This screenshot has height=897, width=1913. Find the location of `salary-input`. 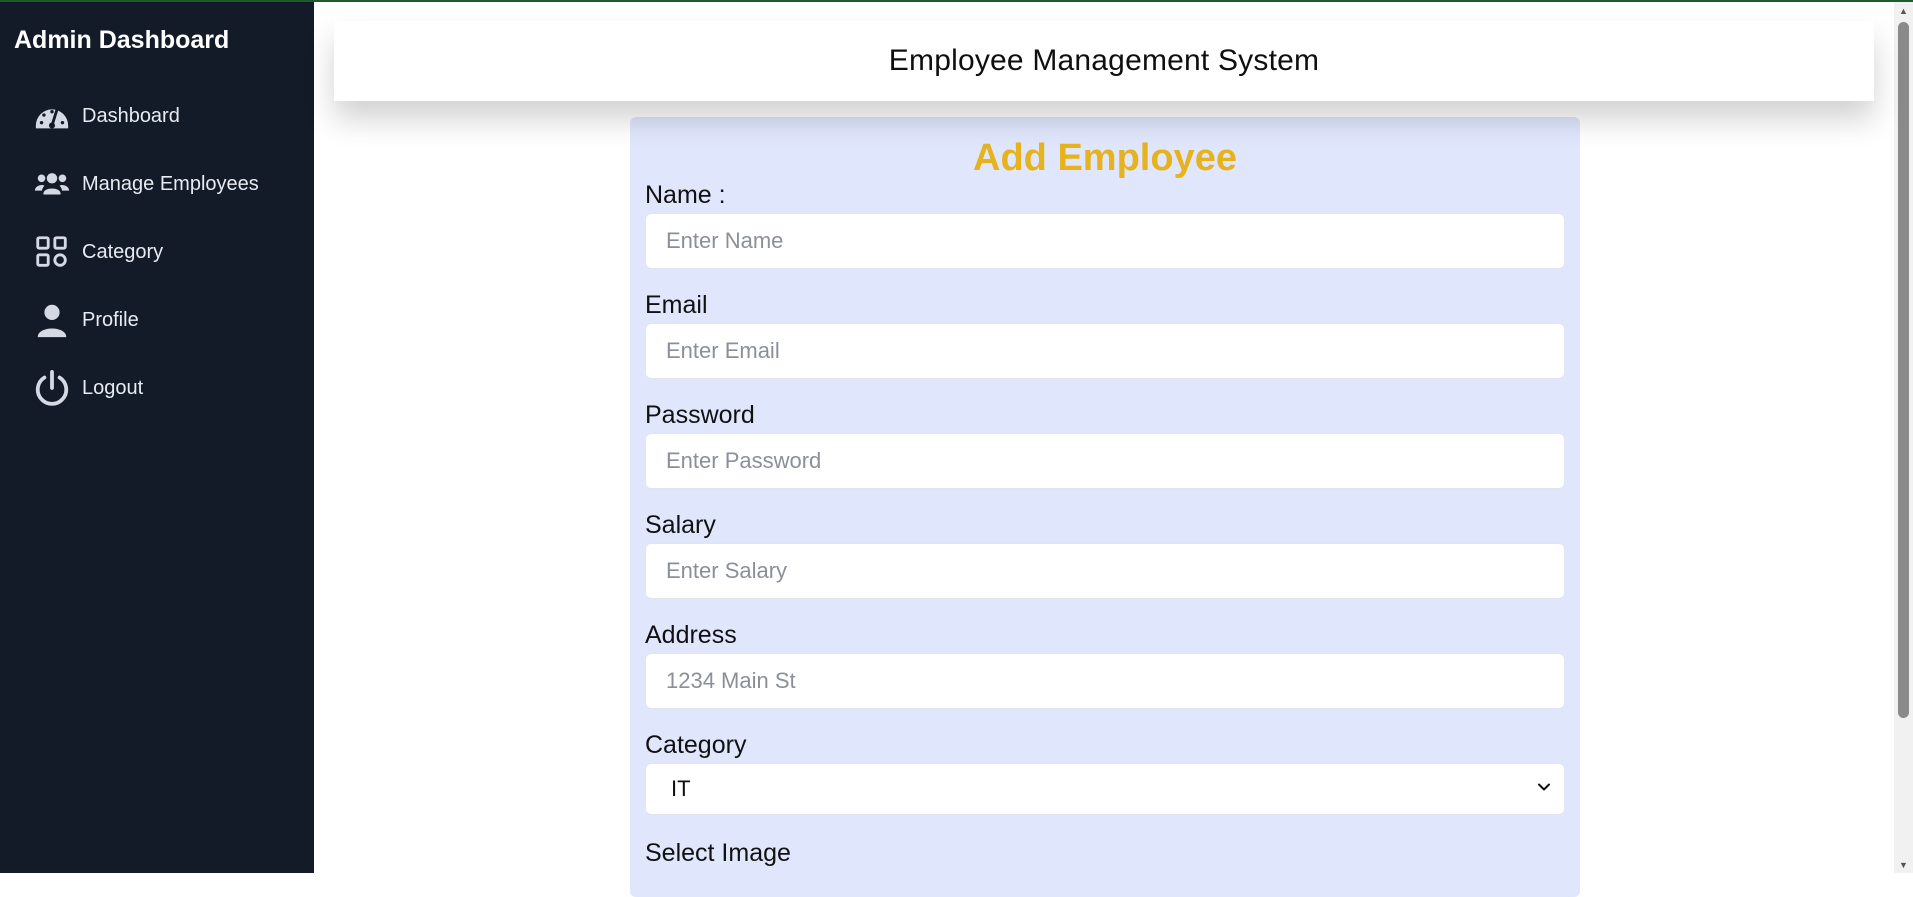

salary-input is located at coordinates (1105, 571).